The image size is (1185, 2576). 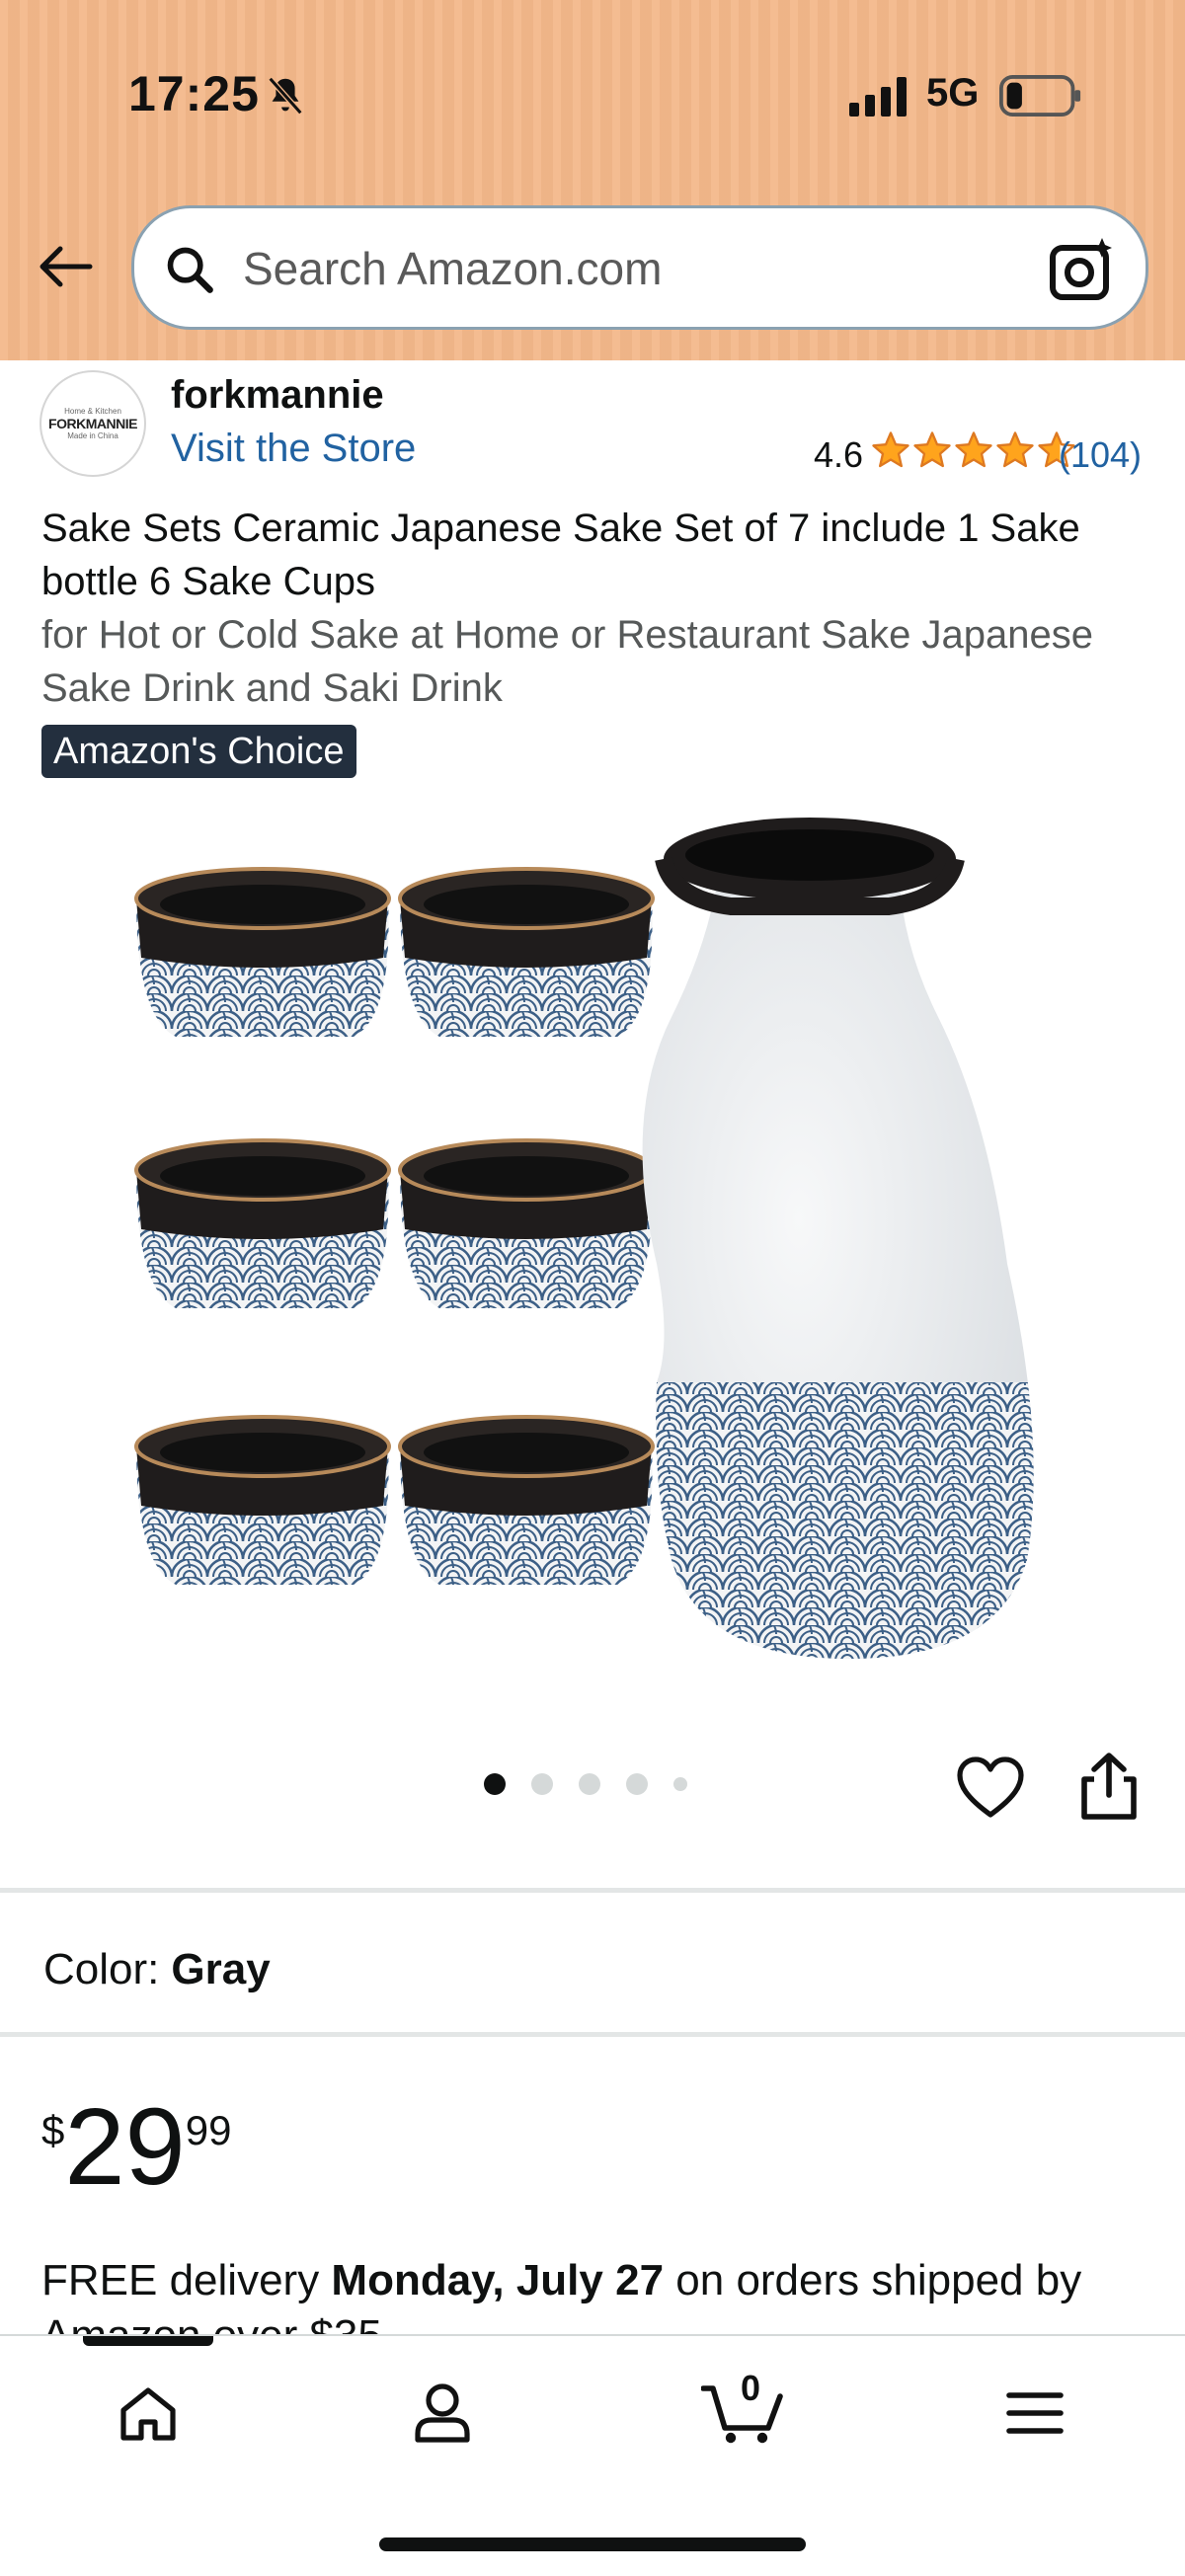 I want to click on rating-value: 4.6, so click(x=839, y=454).